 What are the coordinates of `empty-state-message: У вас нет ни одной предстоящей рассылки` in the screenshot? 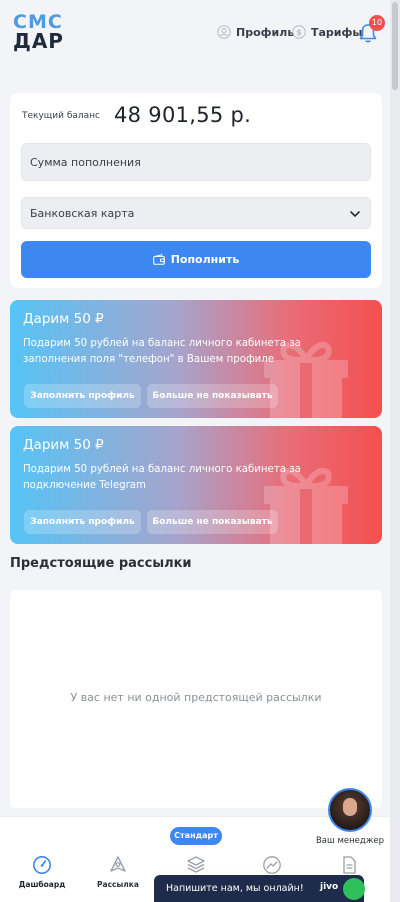 It's located at (196, 697).